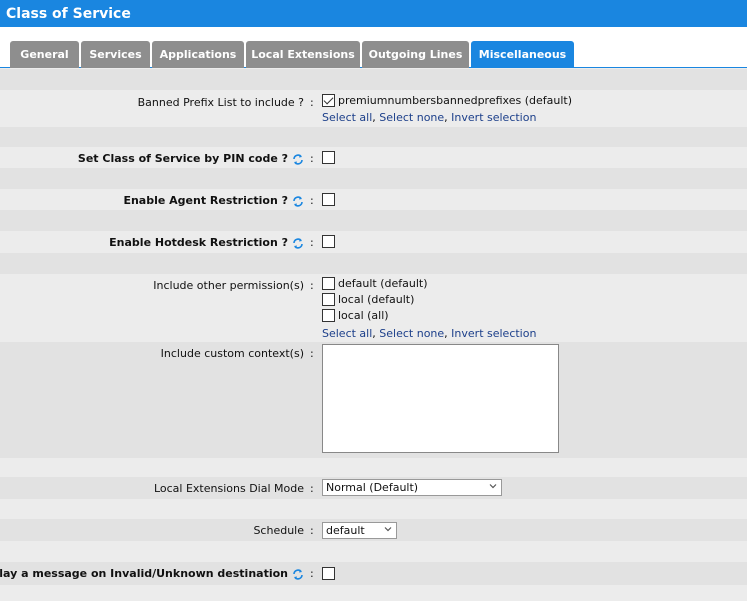  Describe the element at coordinates (328, 241) in the screenshot. I see `hotdesk-checkbox` at that location.